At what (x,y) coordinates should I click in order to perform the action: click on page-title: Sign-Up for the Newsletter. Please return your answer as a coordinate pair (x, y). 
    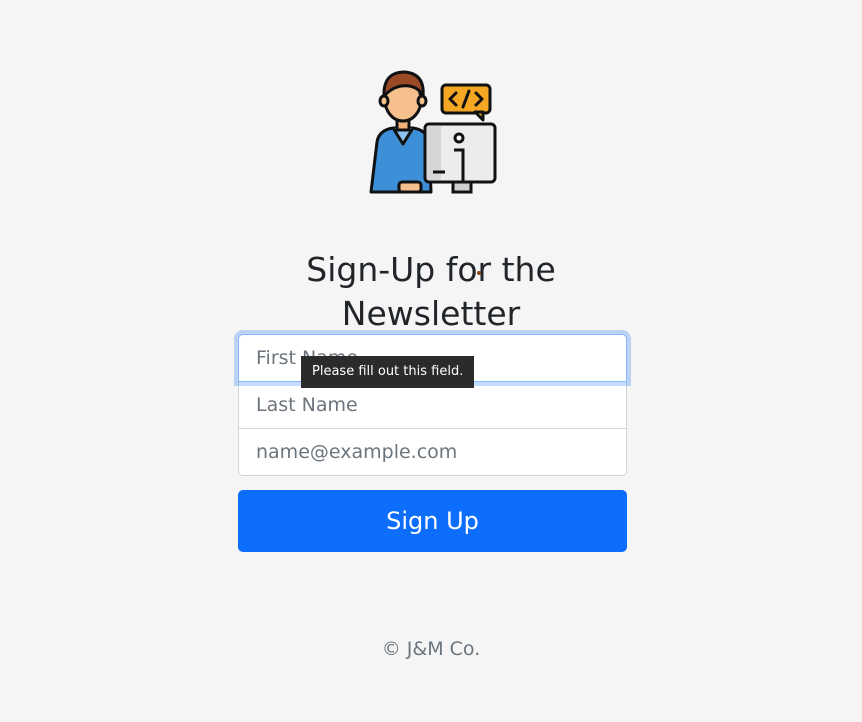
    Looking at the image, I should click on (431, 292).